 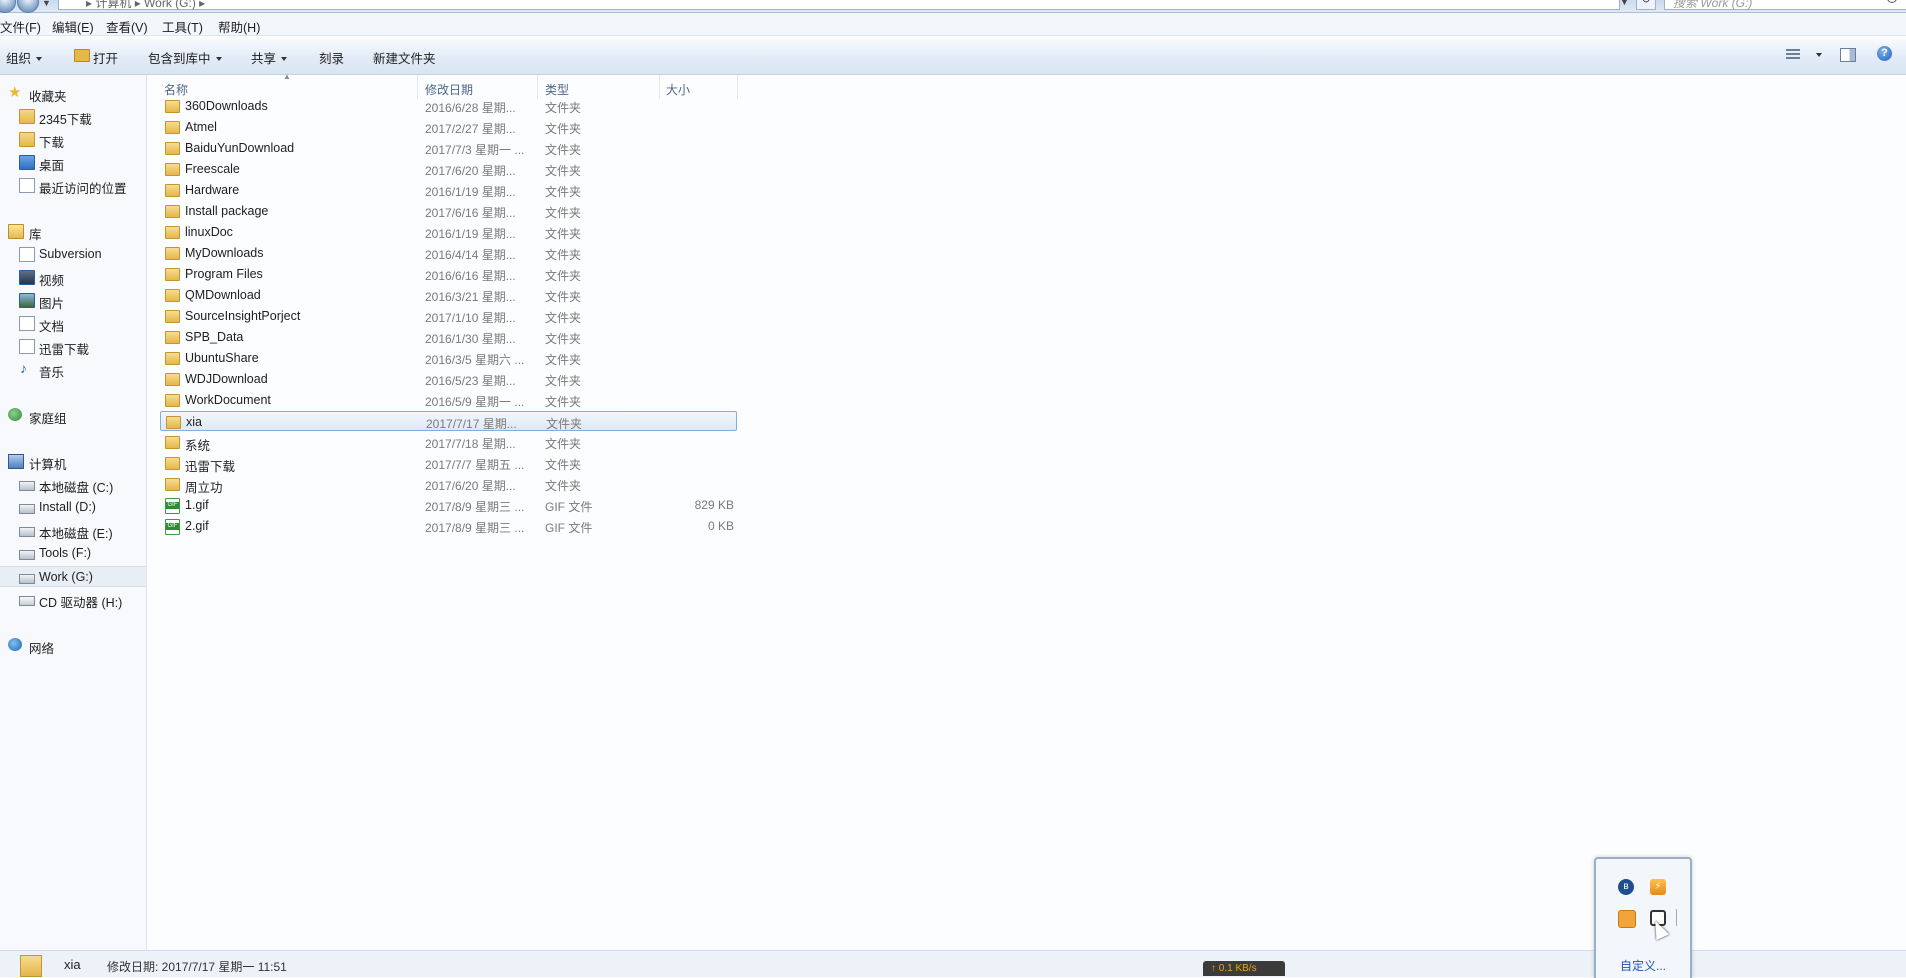 What do you see at coordinates (269, 57) in the screenshot?
I see `share-button: 共享` at bounding box center [269, 57].